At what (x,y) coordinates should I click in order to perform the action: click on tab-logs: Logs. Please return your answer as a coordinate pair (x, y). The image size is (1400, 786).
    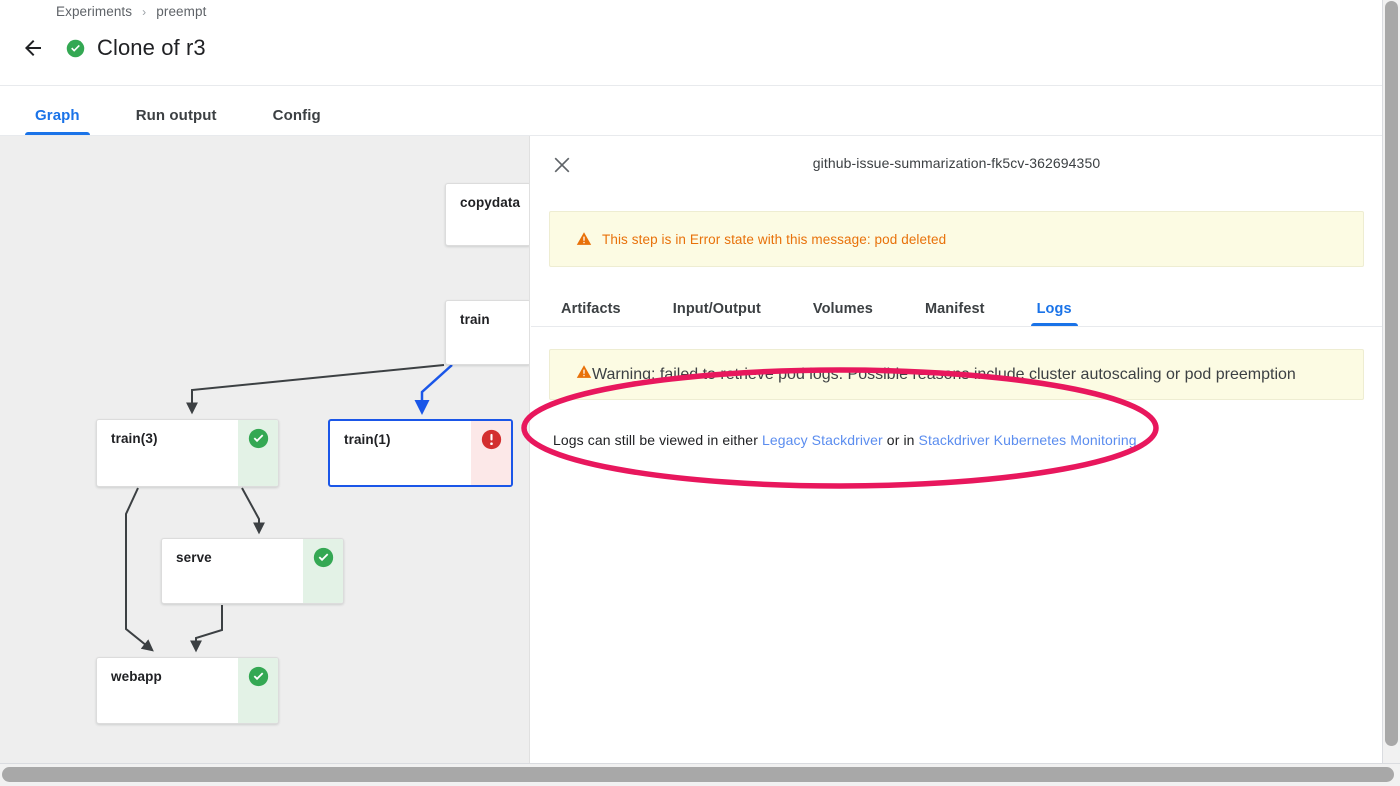
    Looking at the image, I should click on (1054, 313).